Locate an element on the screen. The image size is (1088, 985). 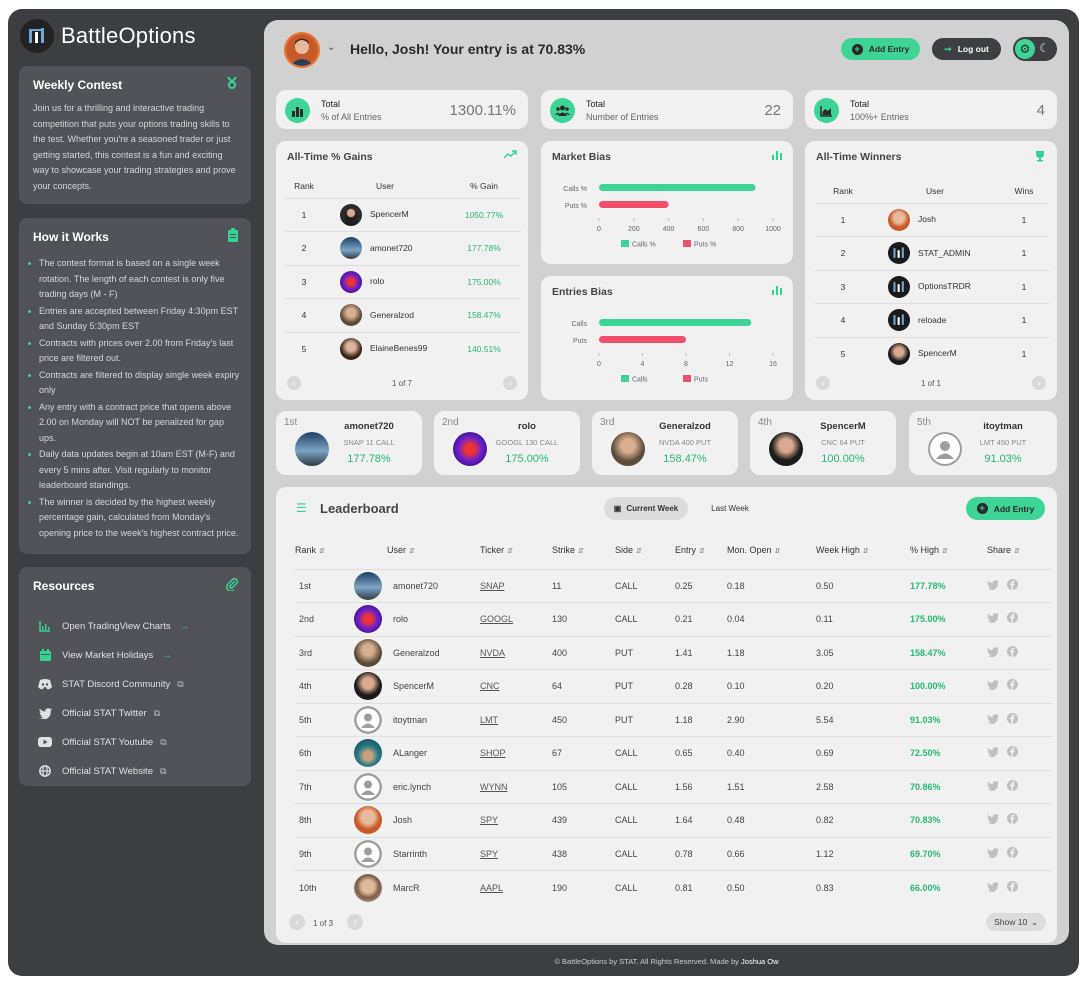
user-name: OptionsTRDR is located at coordinates (944, 286).